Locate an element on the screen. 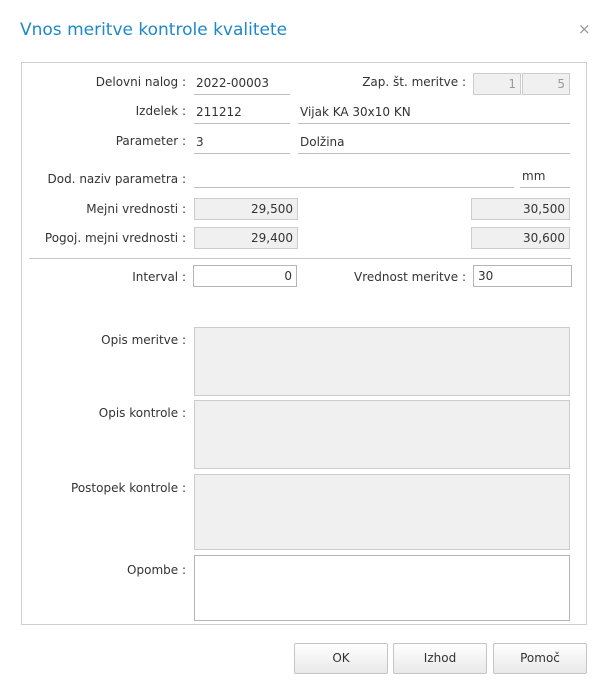 The height and width of the screenshot is (695, 611). opombe-input is located at coordinates (382, 588).